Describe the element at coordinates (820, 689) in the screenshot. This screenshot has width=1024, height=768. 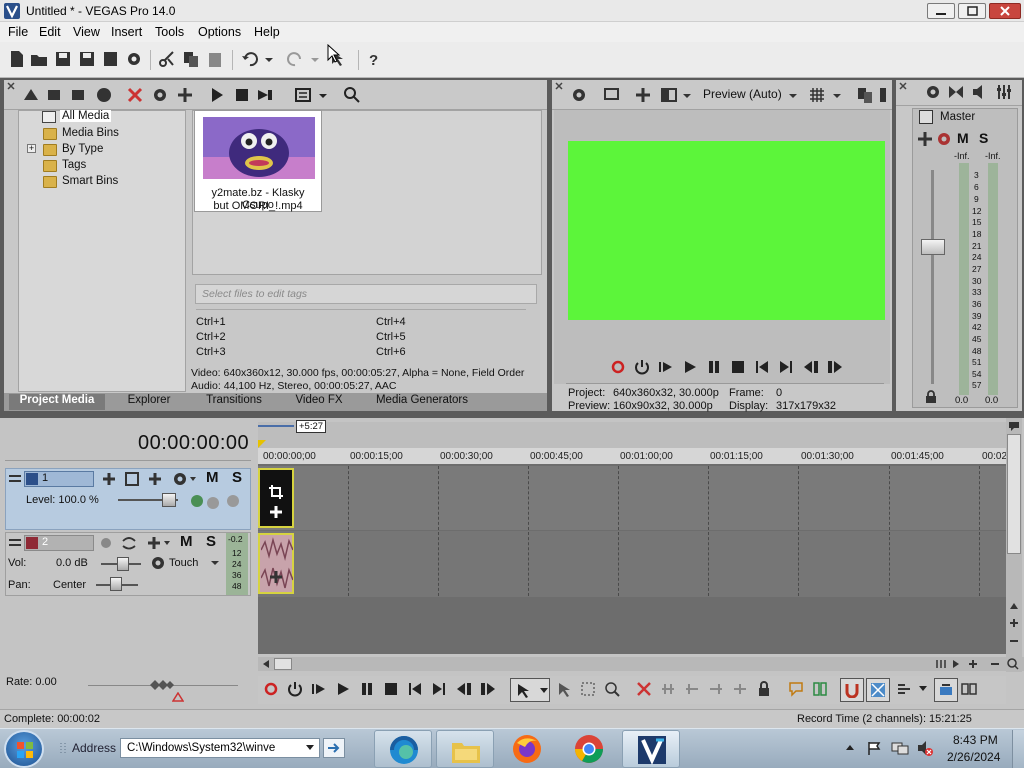
I see `insert-region-icon` at that location.